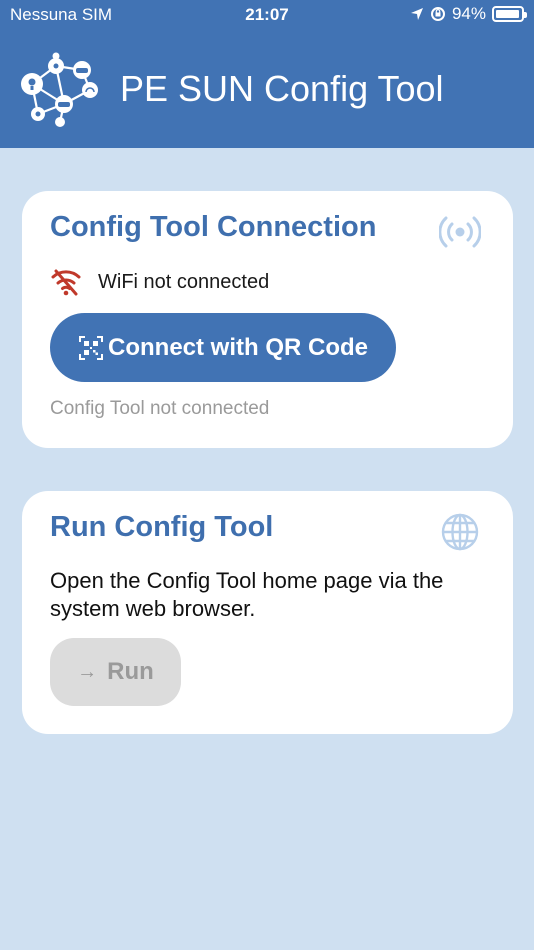 This screenshot has height=950, width=534. Describe the element at coordinates (437, 14) in the screenshot. I see `rotation-lock-icon` at that location.